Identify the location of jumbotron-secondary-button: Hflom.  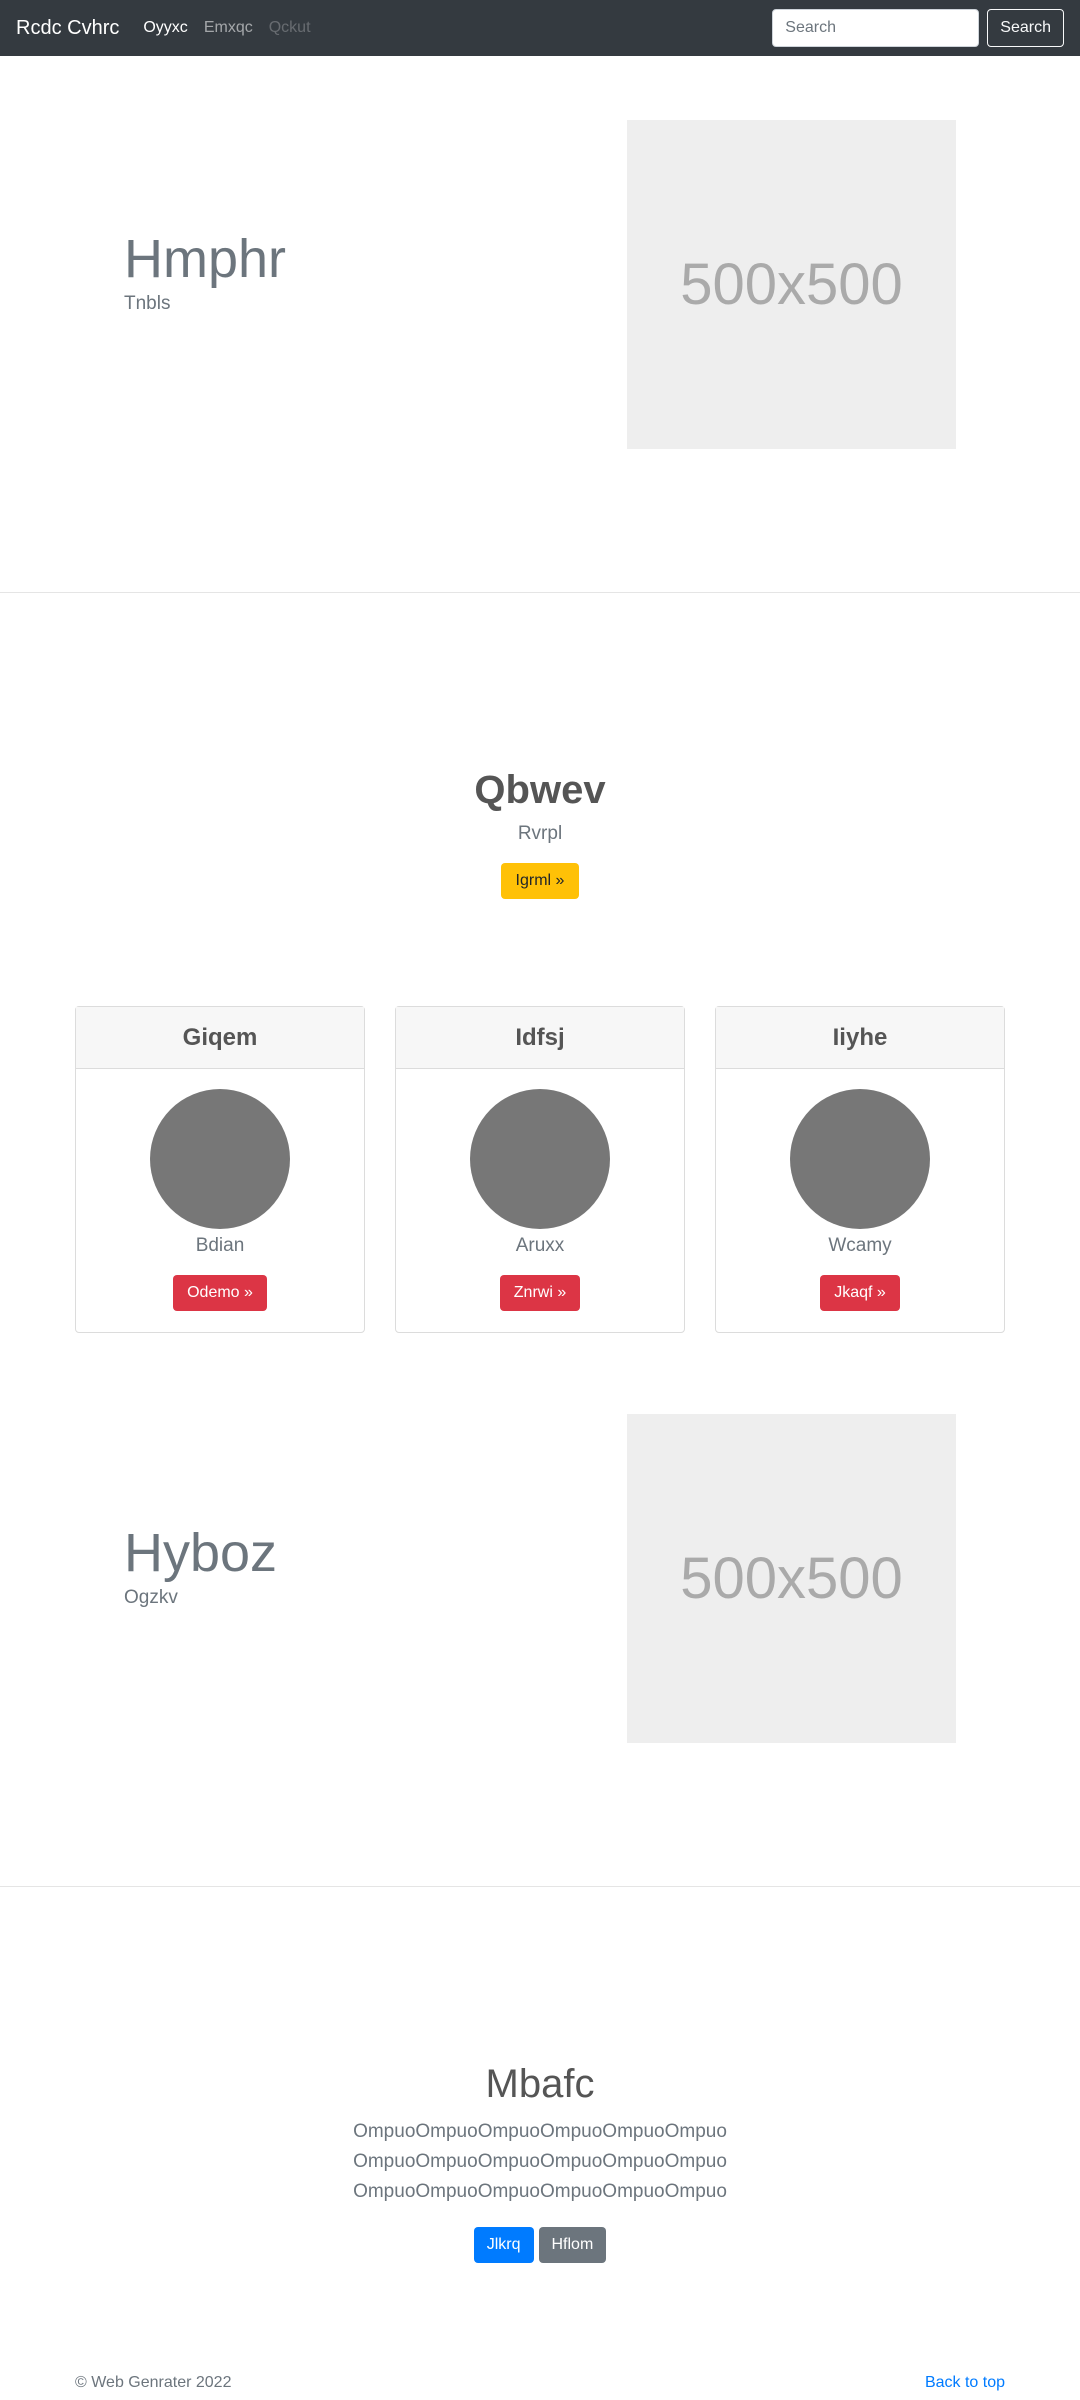
(572, 2245).